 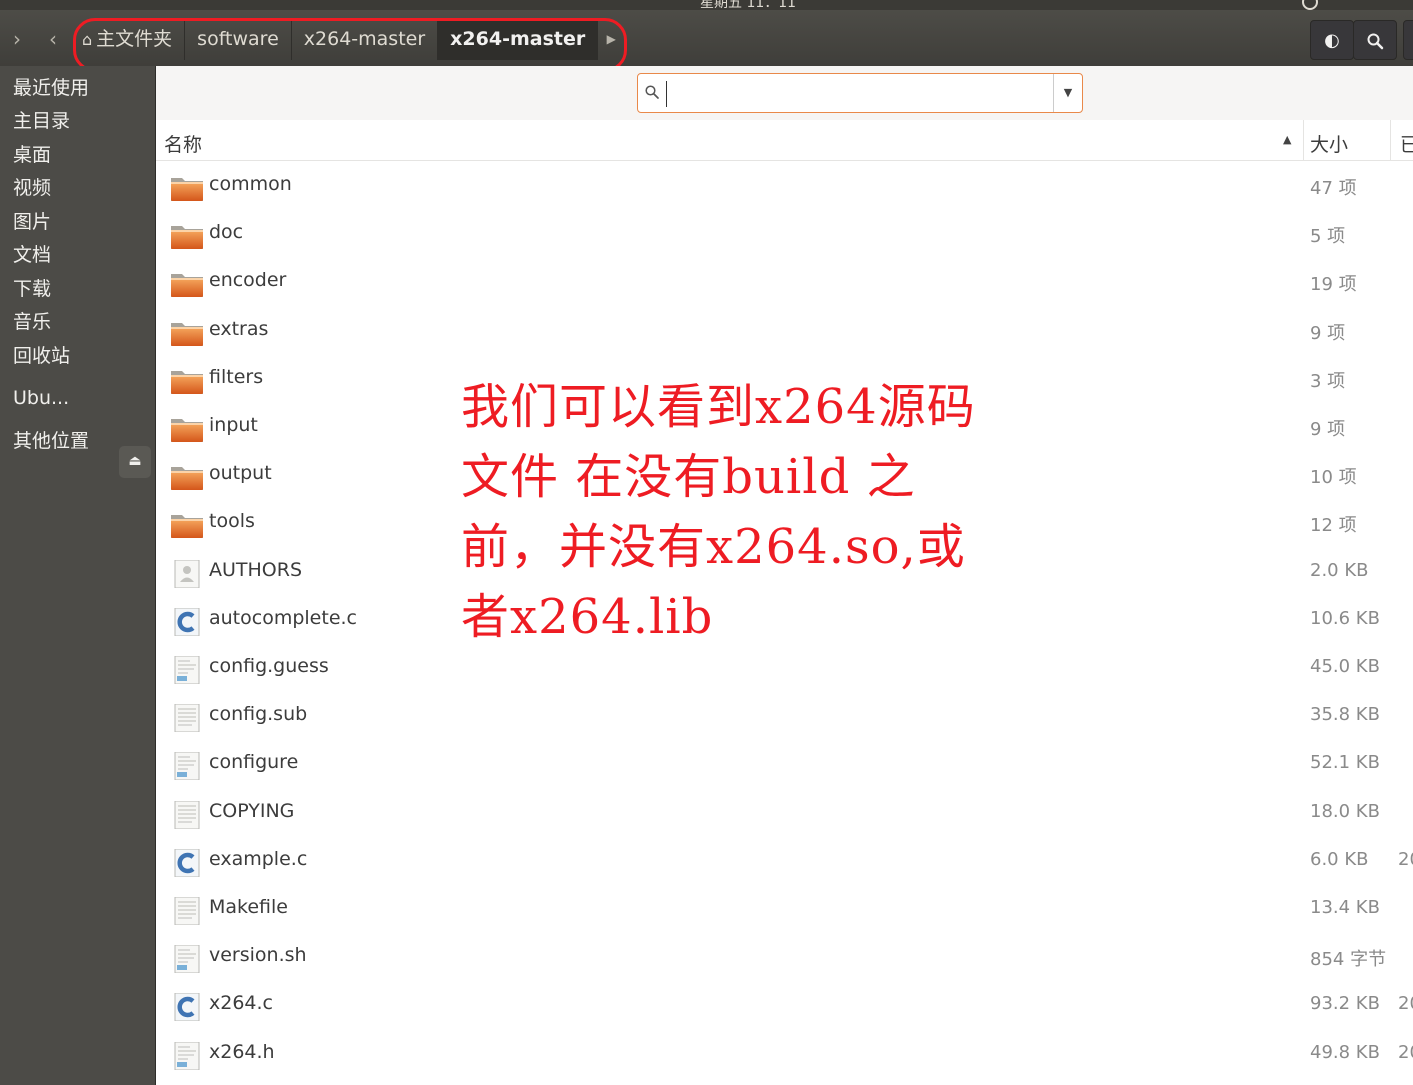 What do you see at coordinates (32, 222) in the screenshot?
I see `sidebar-item-pictures: 图片` at bounding box center [32, 222].